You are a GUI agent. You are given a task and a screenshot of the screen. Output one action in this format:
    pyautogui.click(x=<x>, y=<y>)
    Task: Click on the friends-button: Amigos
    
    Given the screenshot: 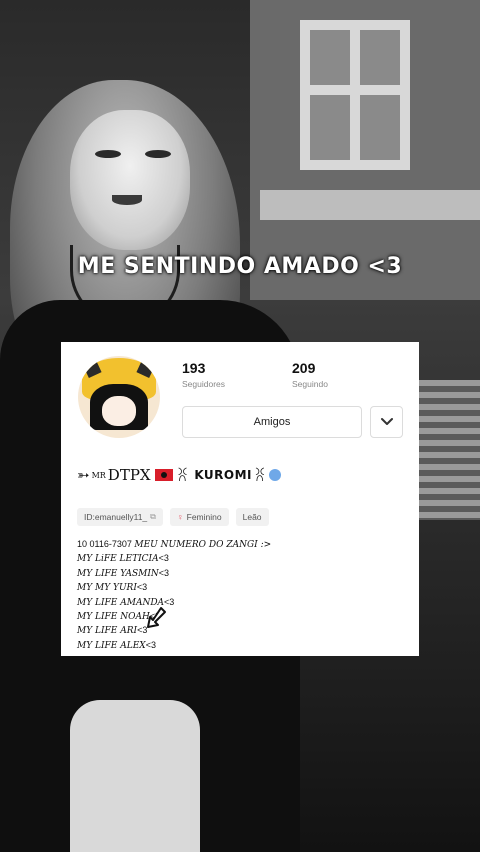 What is the action you would take?
    pyautogui.click(x=272, y=422)
    